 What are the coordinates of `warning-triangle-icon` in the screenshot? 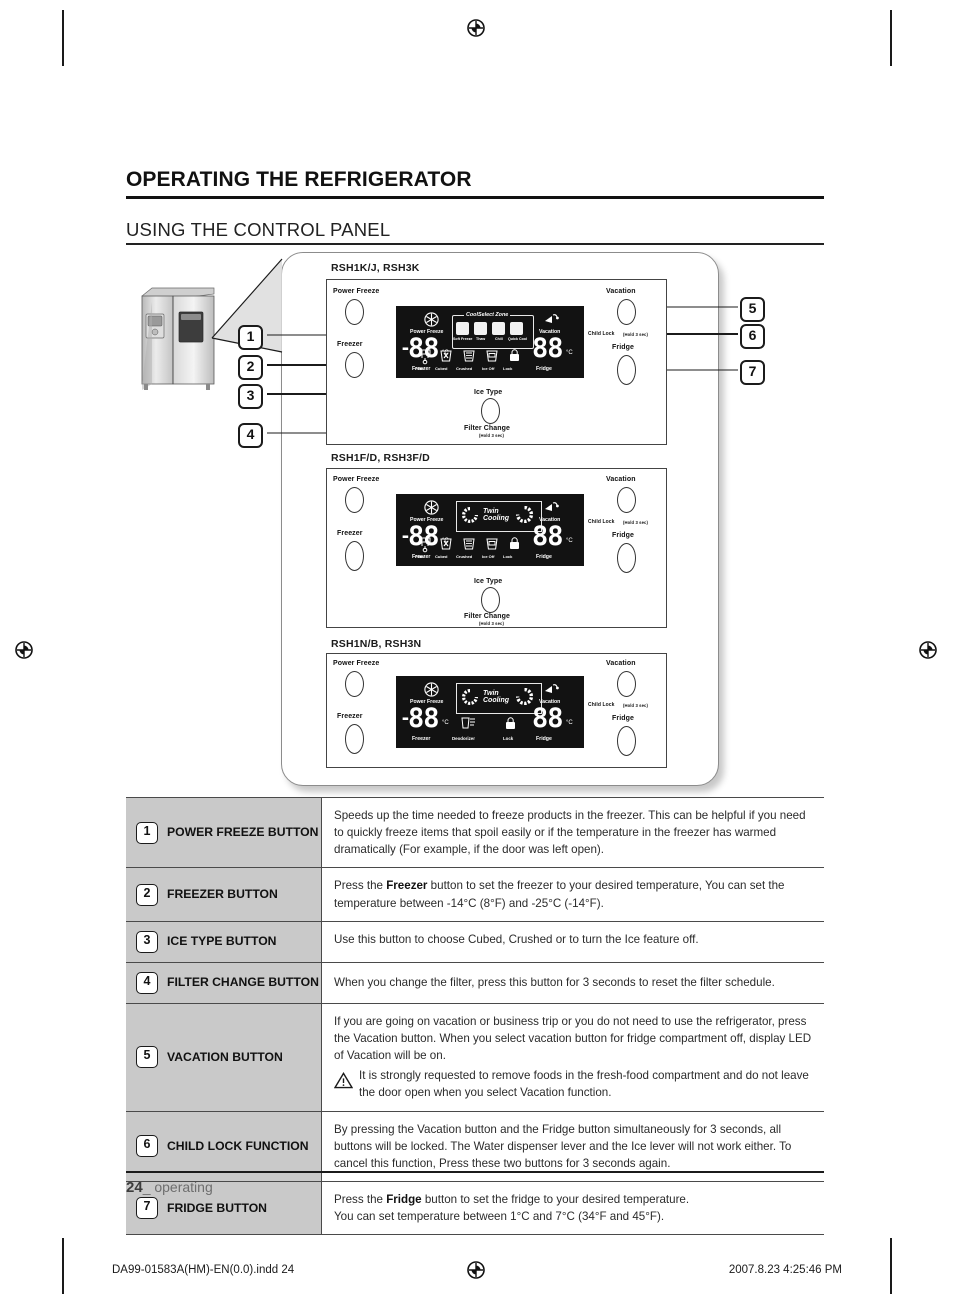 It's located at (343, 1083).